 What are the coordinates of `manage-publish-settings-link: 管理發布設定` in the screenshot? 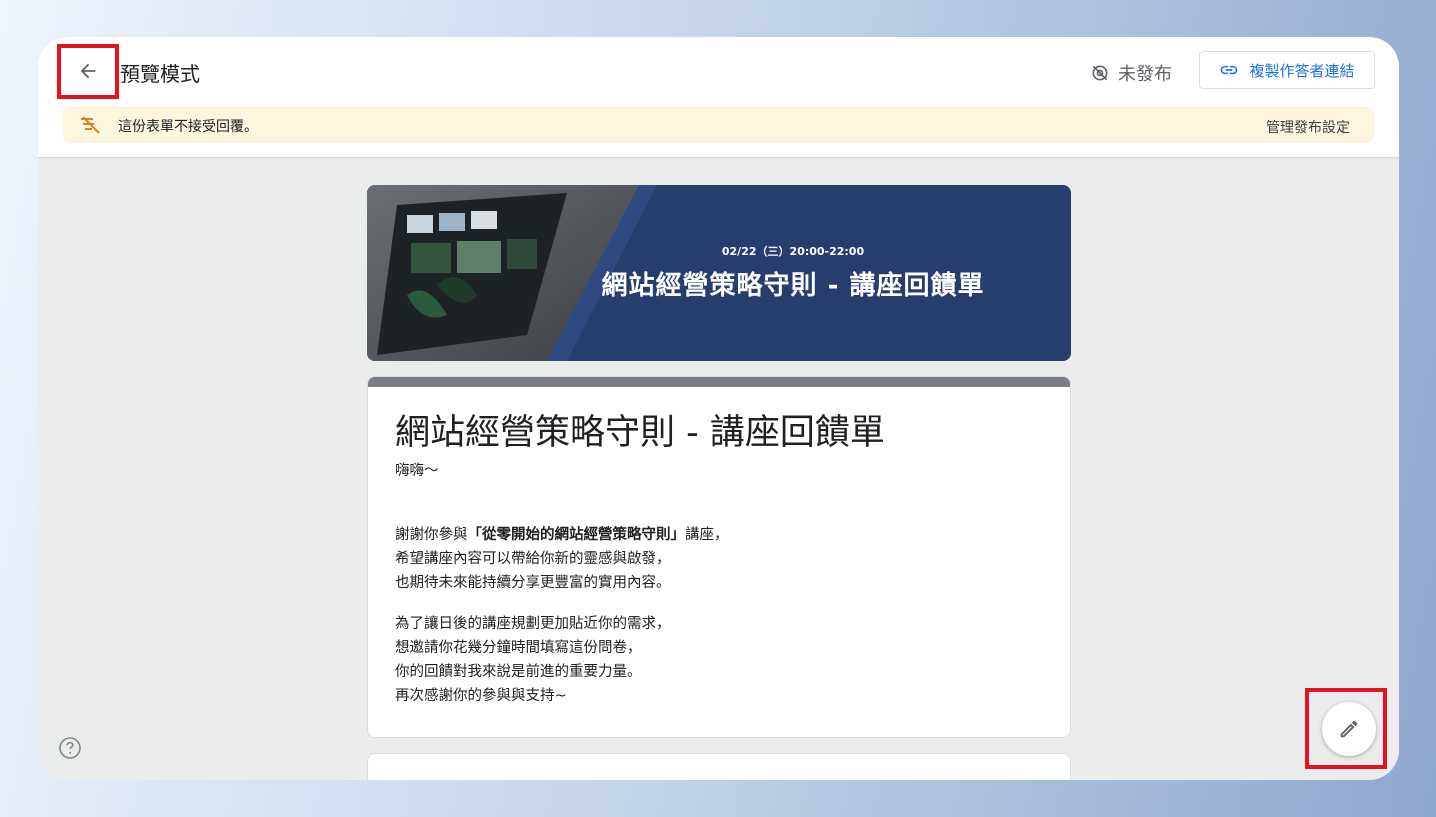 It's located at (1308, 127).